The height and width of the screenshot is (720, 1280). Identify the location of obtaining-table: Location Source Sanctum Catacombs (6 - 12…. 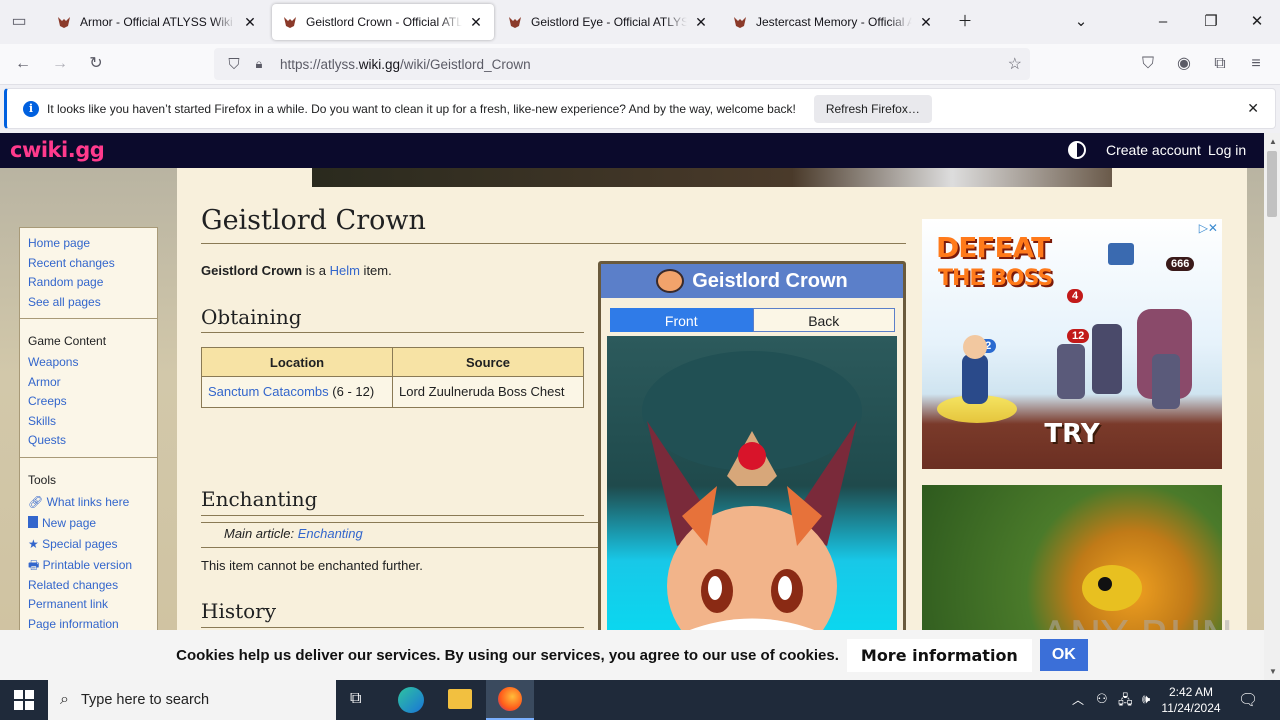
(392, 377).